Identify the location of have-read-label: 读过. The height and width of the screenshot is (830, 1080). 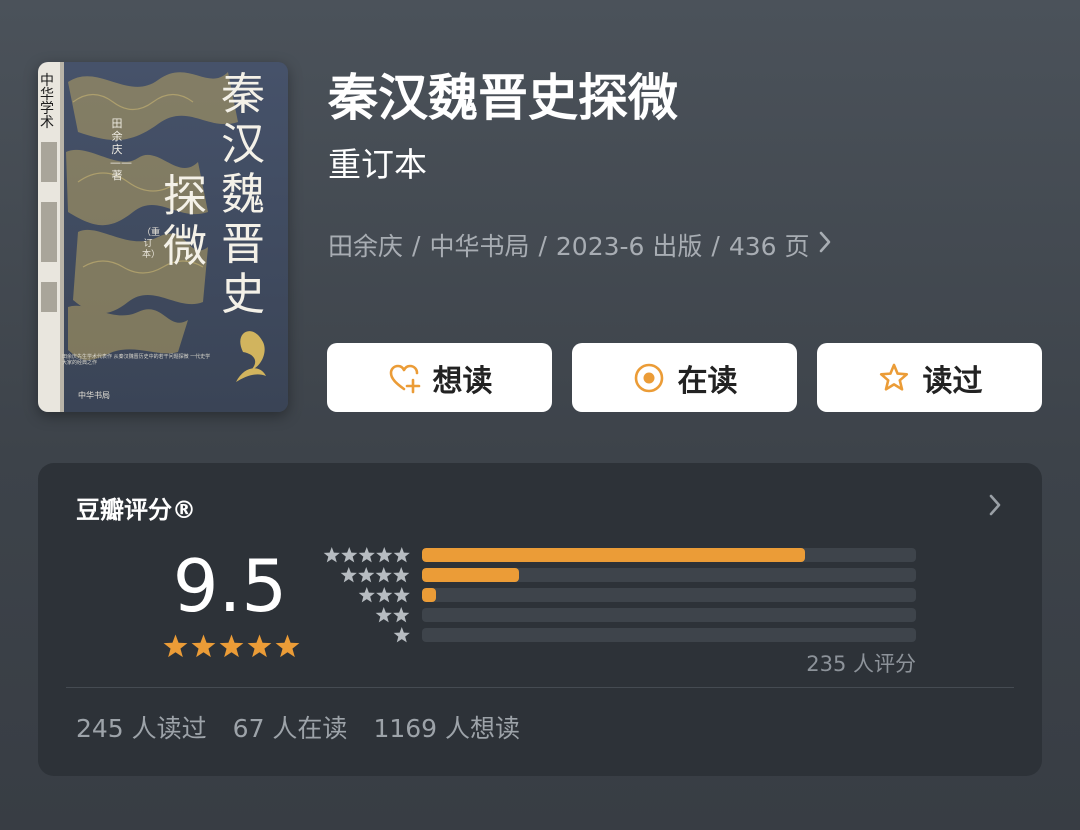
(952, 381).